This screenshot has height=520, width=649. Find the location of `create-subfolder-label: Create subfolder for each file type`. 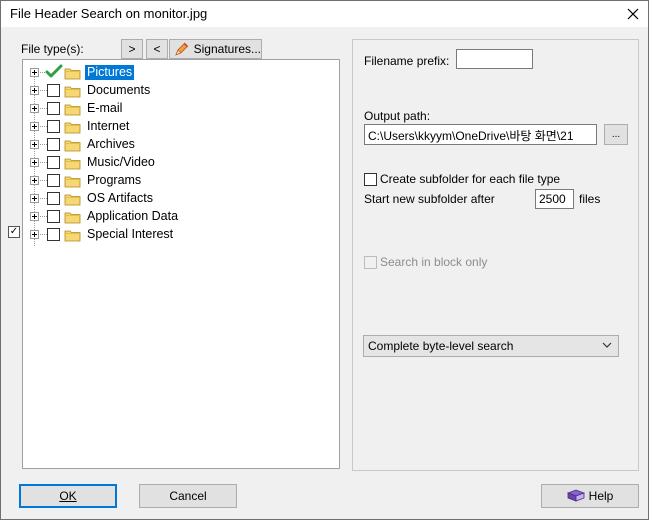

create-subfolder-label: Create subfolder for each file type is located at coordinates (470, 179).